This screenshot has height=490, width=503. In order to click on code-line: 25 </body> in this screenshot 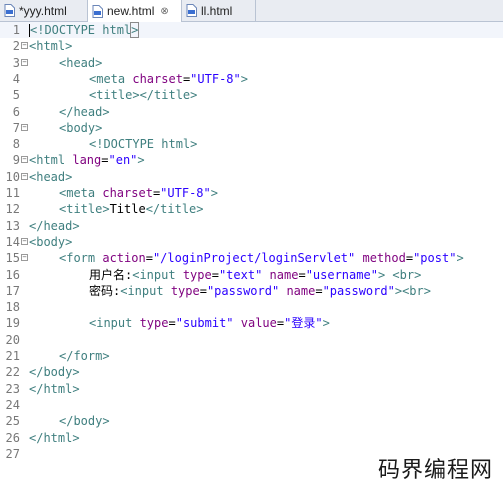, I will do `click(251, 421)`.